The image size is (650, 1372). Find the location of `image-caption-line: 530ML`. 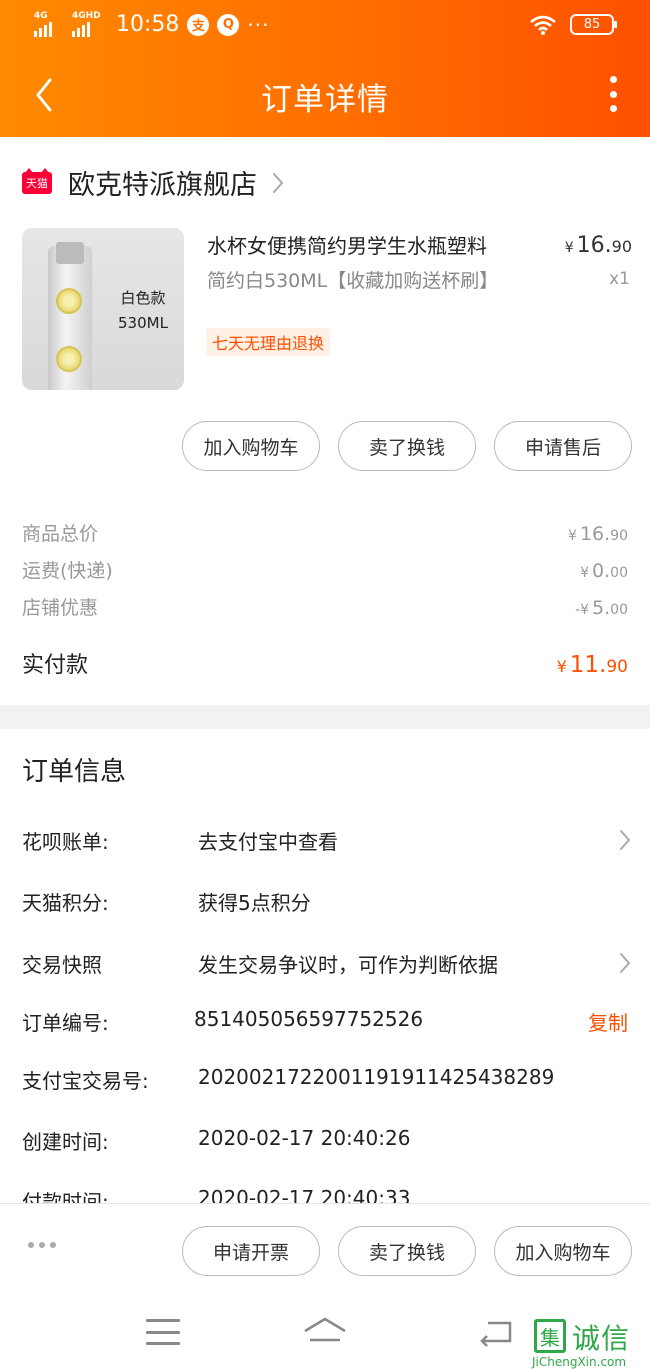

image-caption-line: 530ML is located at coordinates (143, 323).